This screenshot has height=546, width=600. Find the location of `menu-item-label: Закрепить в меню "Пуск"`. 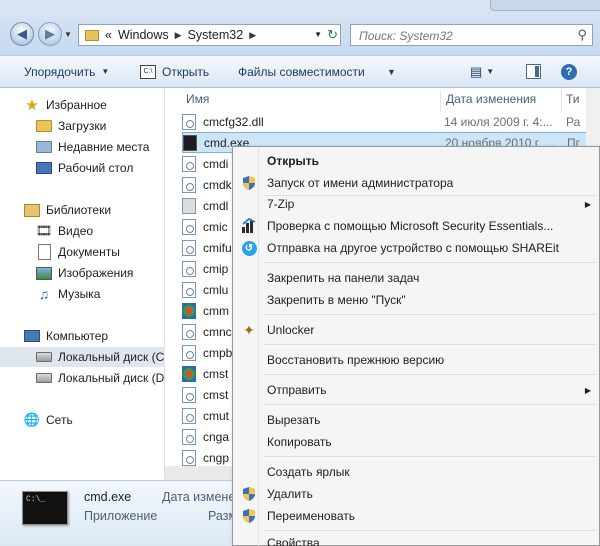

menu-item-label: Закрепить в меню "Пуск" is located at coordinates (336, 300).